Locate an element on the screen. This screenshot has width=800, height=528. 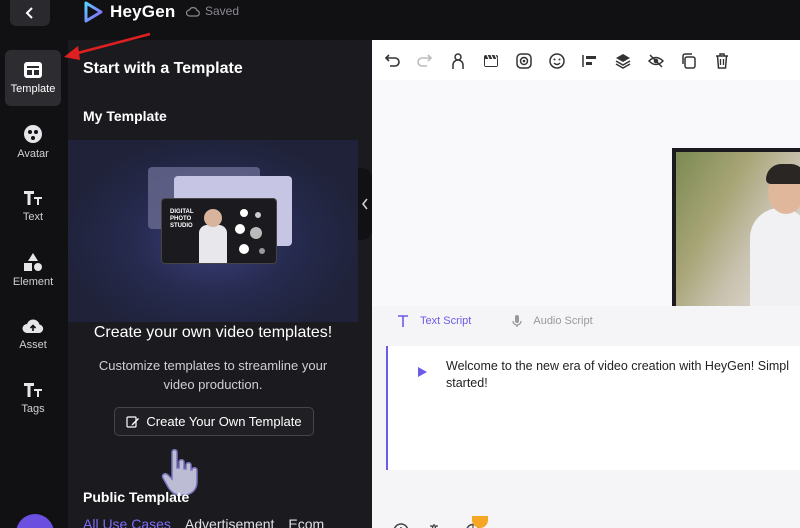
template-promo-illustration: DIGITAL PHOTO STUDIO is located at coordinates (213, 231).